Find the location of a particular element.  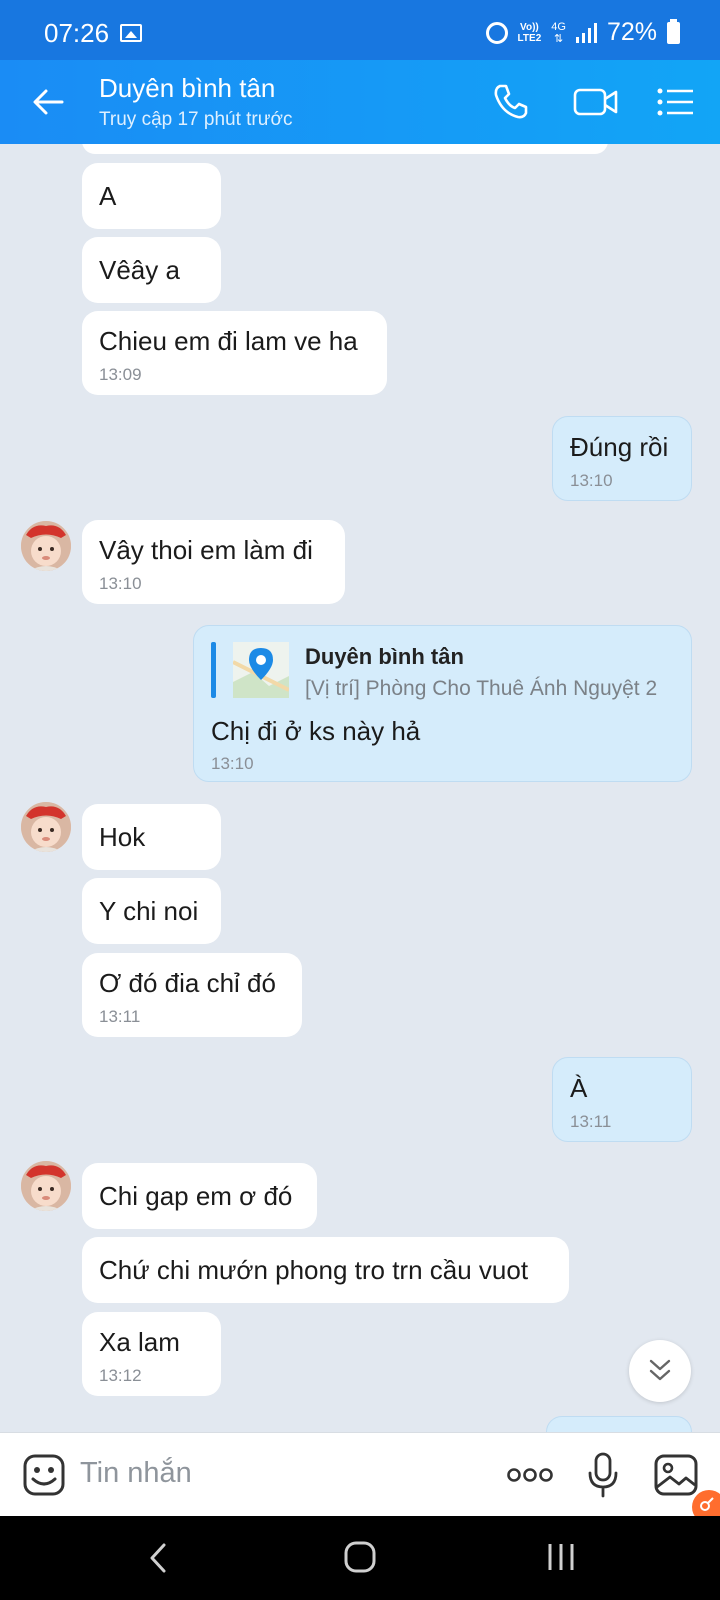

status-bar: 07:26 Vo)) LTE2 4G ⇅ 72% is located at coordinates (360, 30).